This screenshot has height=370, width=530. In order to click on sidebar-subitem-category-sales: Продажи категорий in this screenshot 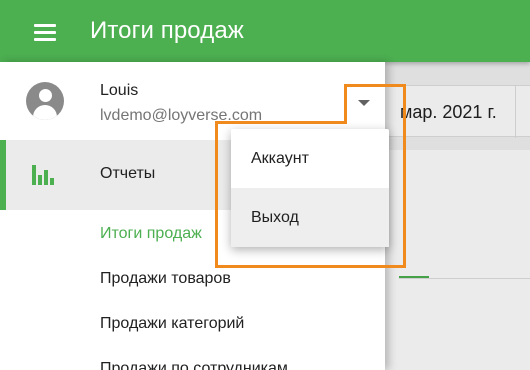, I will do `click(172, 324)`.